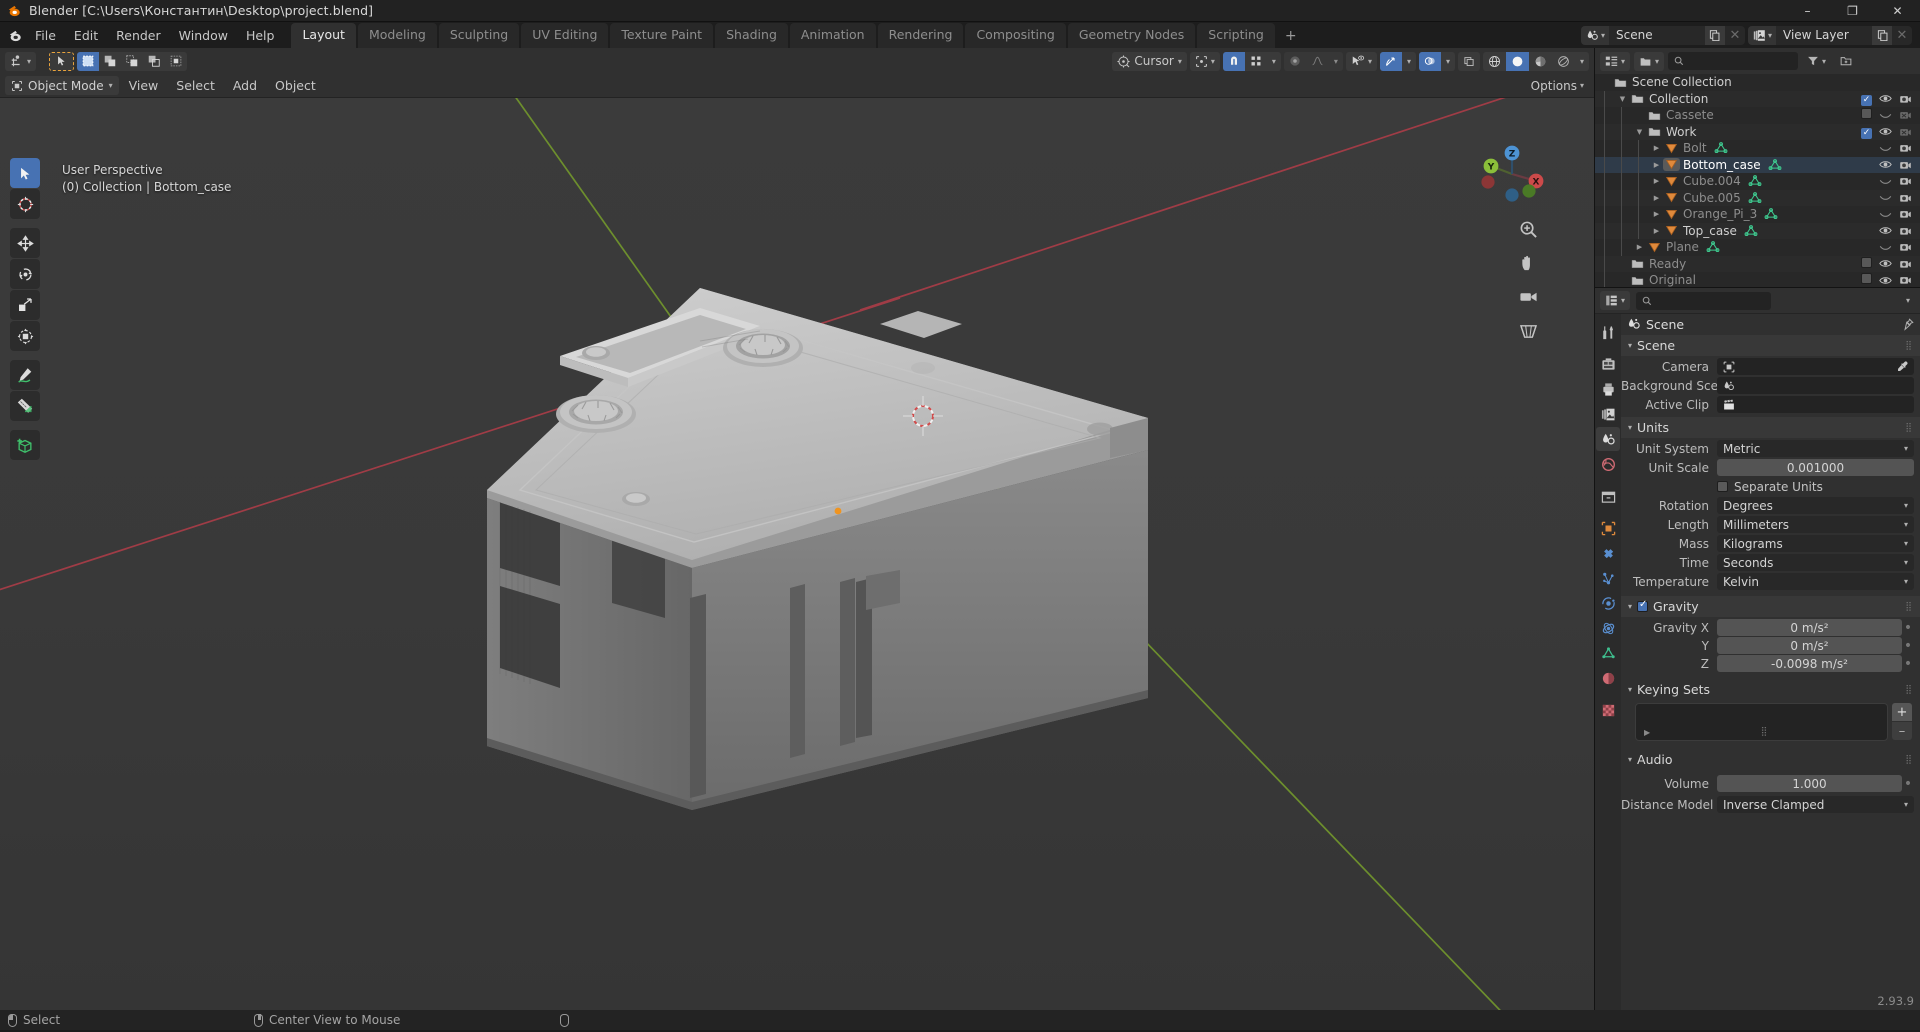  I want to click on outliner-row-cube-005: ▶ Cube.005, so click(1757, 197).